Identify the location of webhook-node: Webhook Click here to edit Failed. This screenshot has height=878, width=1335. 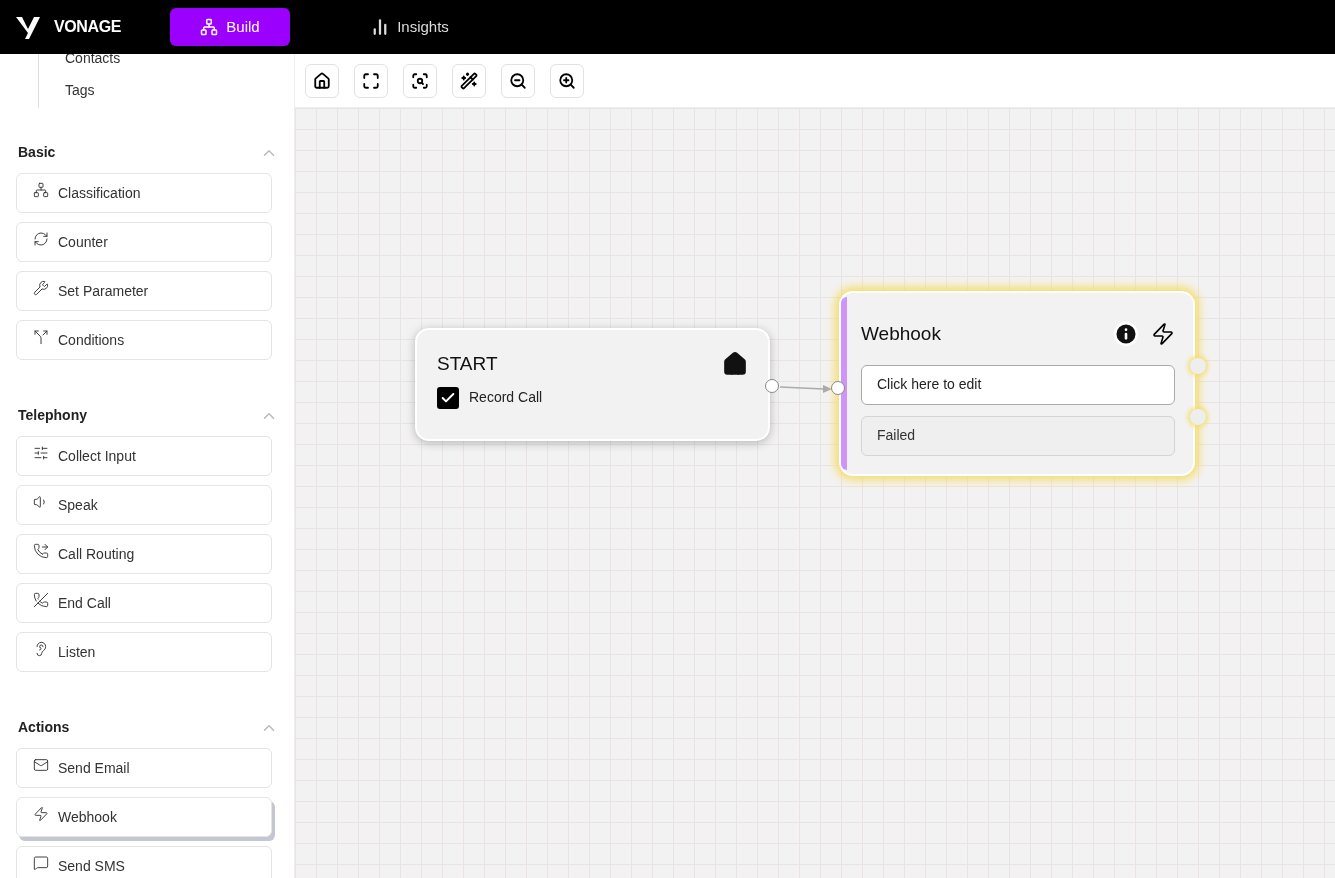
(1017, 383).